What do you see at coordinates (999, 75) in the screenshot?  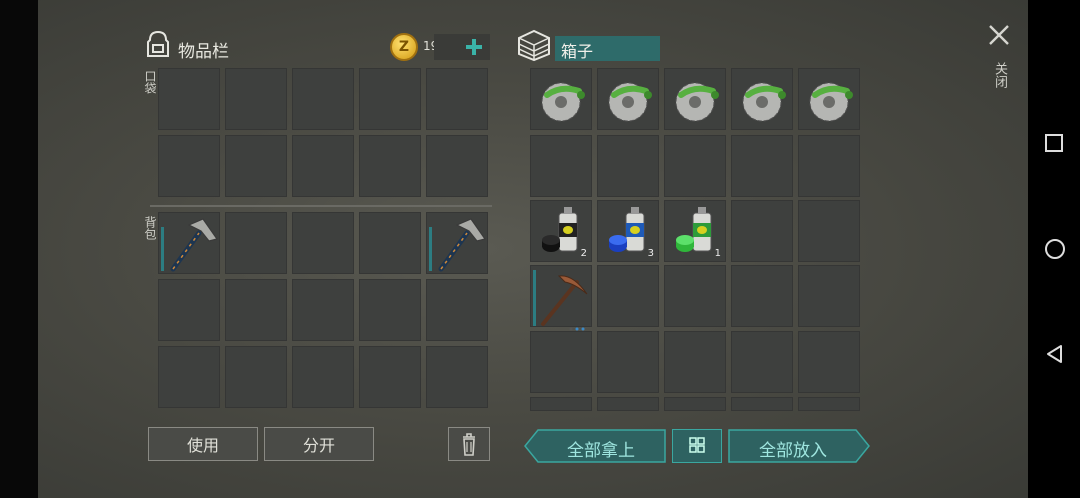 I see `close-label: 关闭` at bounding box center [999, 75].